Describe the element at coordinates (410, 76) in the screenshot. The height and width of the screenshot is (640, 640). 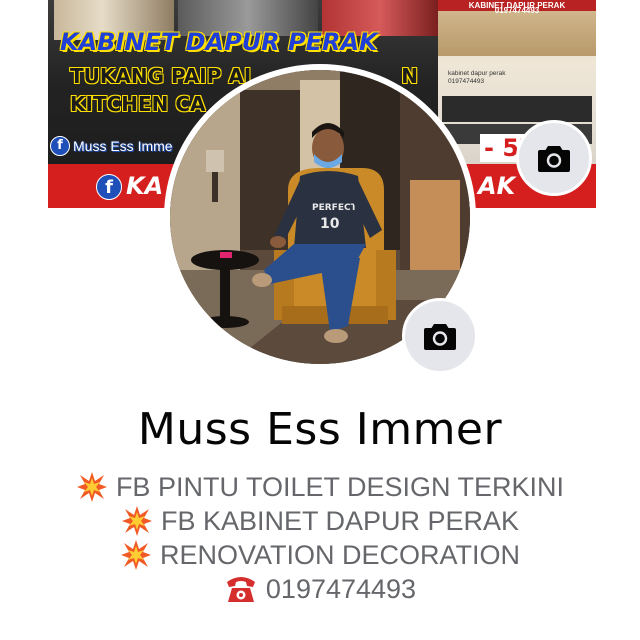
I see `cover-subtitle-line1-tail: N` at that location.